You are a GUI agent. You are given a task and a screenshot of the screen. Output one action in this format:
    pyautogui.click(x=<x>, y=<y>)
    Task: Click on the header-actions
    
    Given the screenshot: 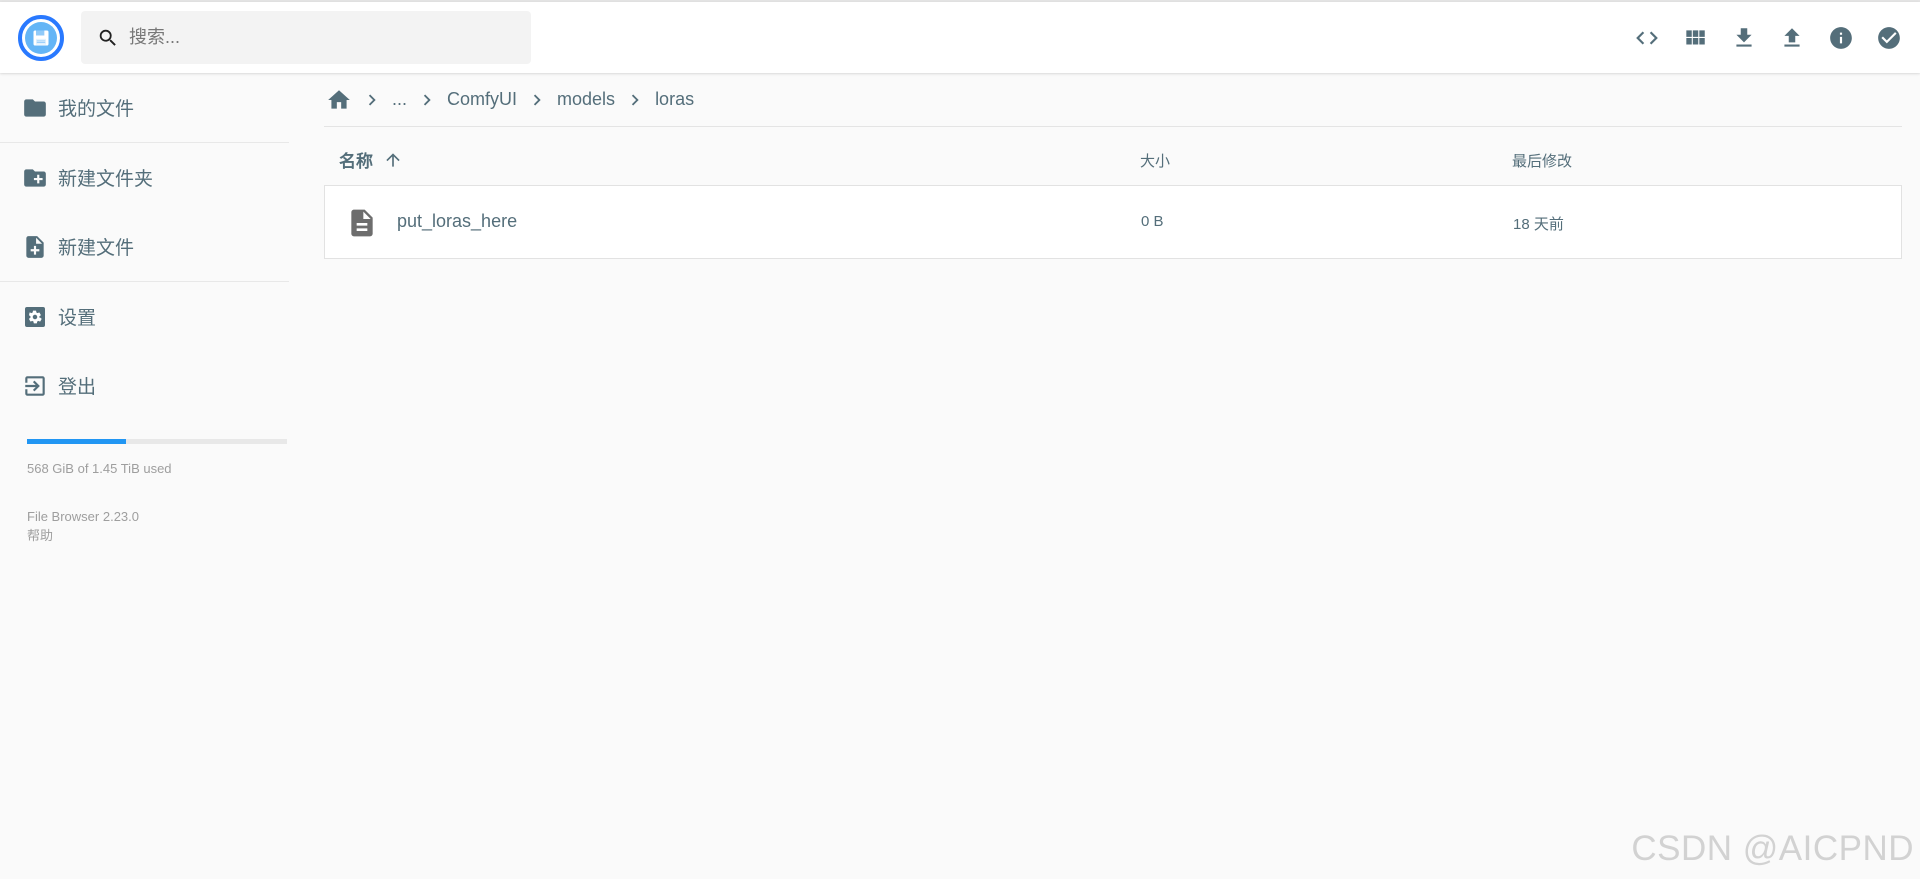 What is the action you would take?
    pyautogui.click(x=1758, y=38)
    